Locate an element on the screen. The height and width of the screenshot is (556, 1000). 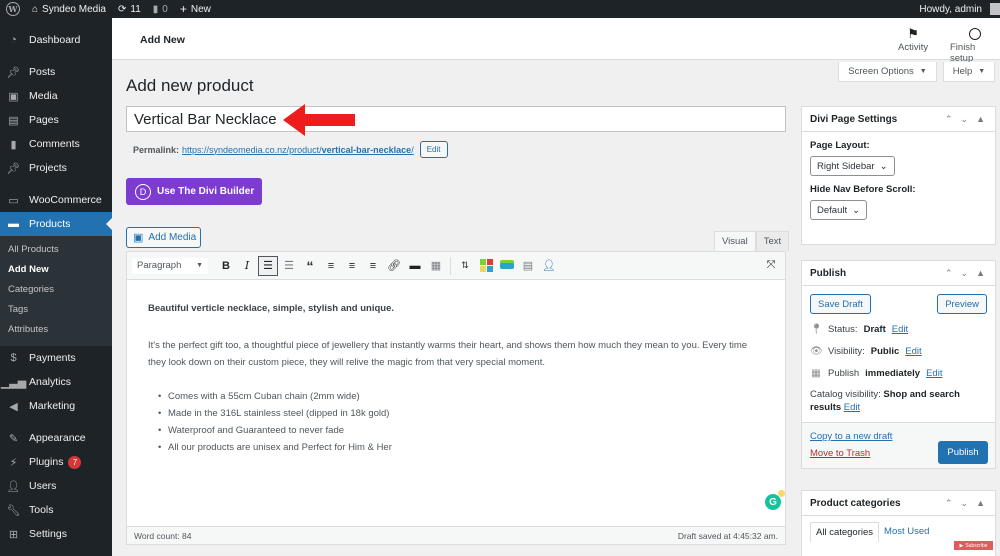
submenu-categories: Categories is located at coordinates (56, 290).